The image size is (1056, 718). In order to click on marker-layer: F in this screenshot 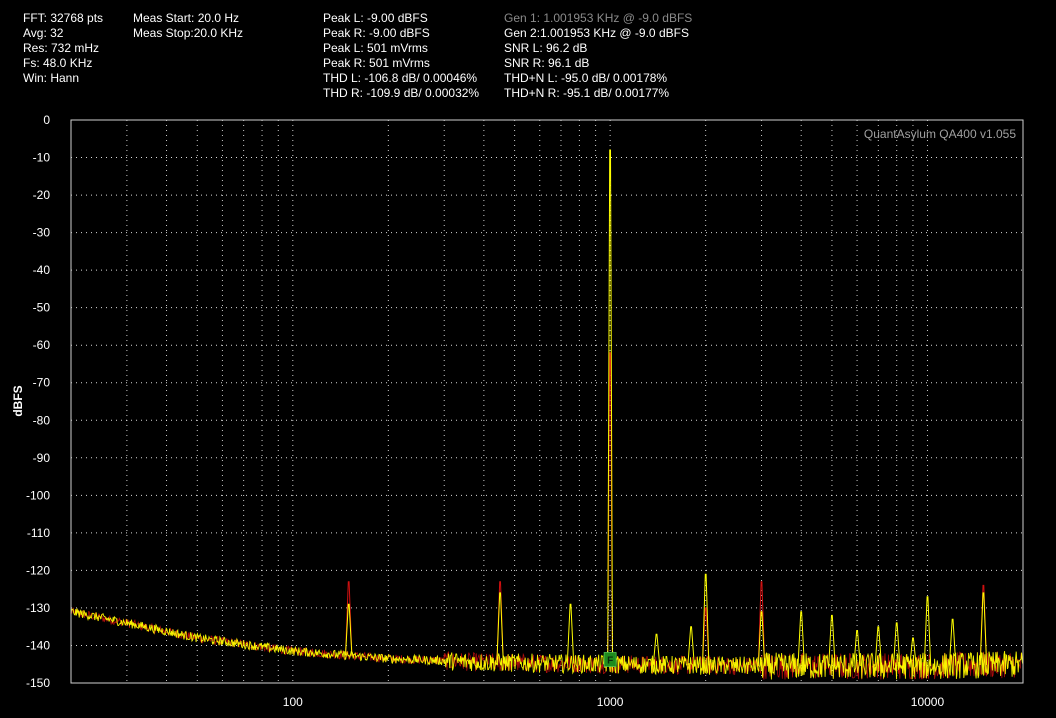, I will do `click(610, 659)`.